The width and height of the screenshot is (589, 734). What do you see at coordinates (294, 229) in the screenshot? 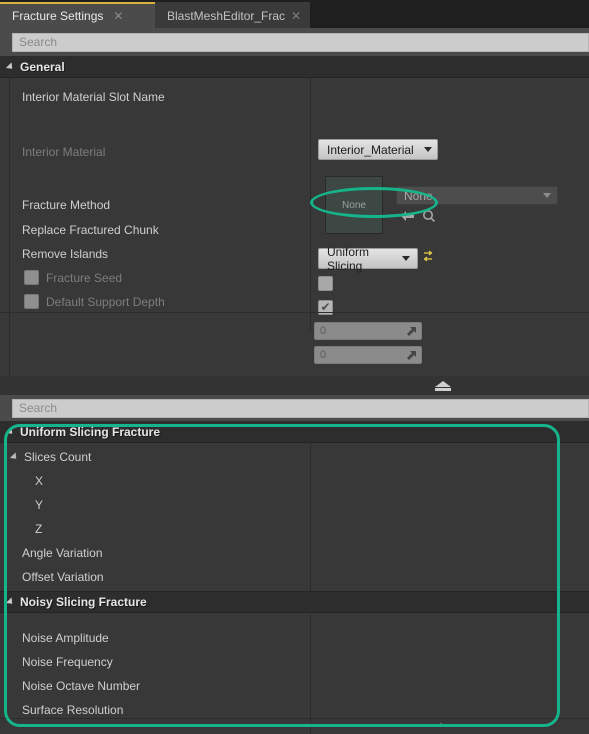
I see `row-replace-fractured-chunk: Replace Fractured Chunk` at bounding box center [294, 229].